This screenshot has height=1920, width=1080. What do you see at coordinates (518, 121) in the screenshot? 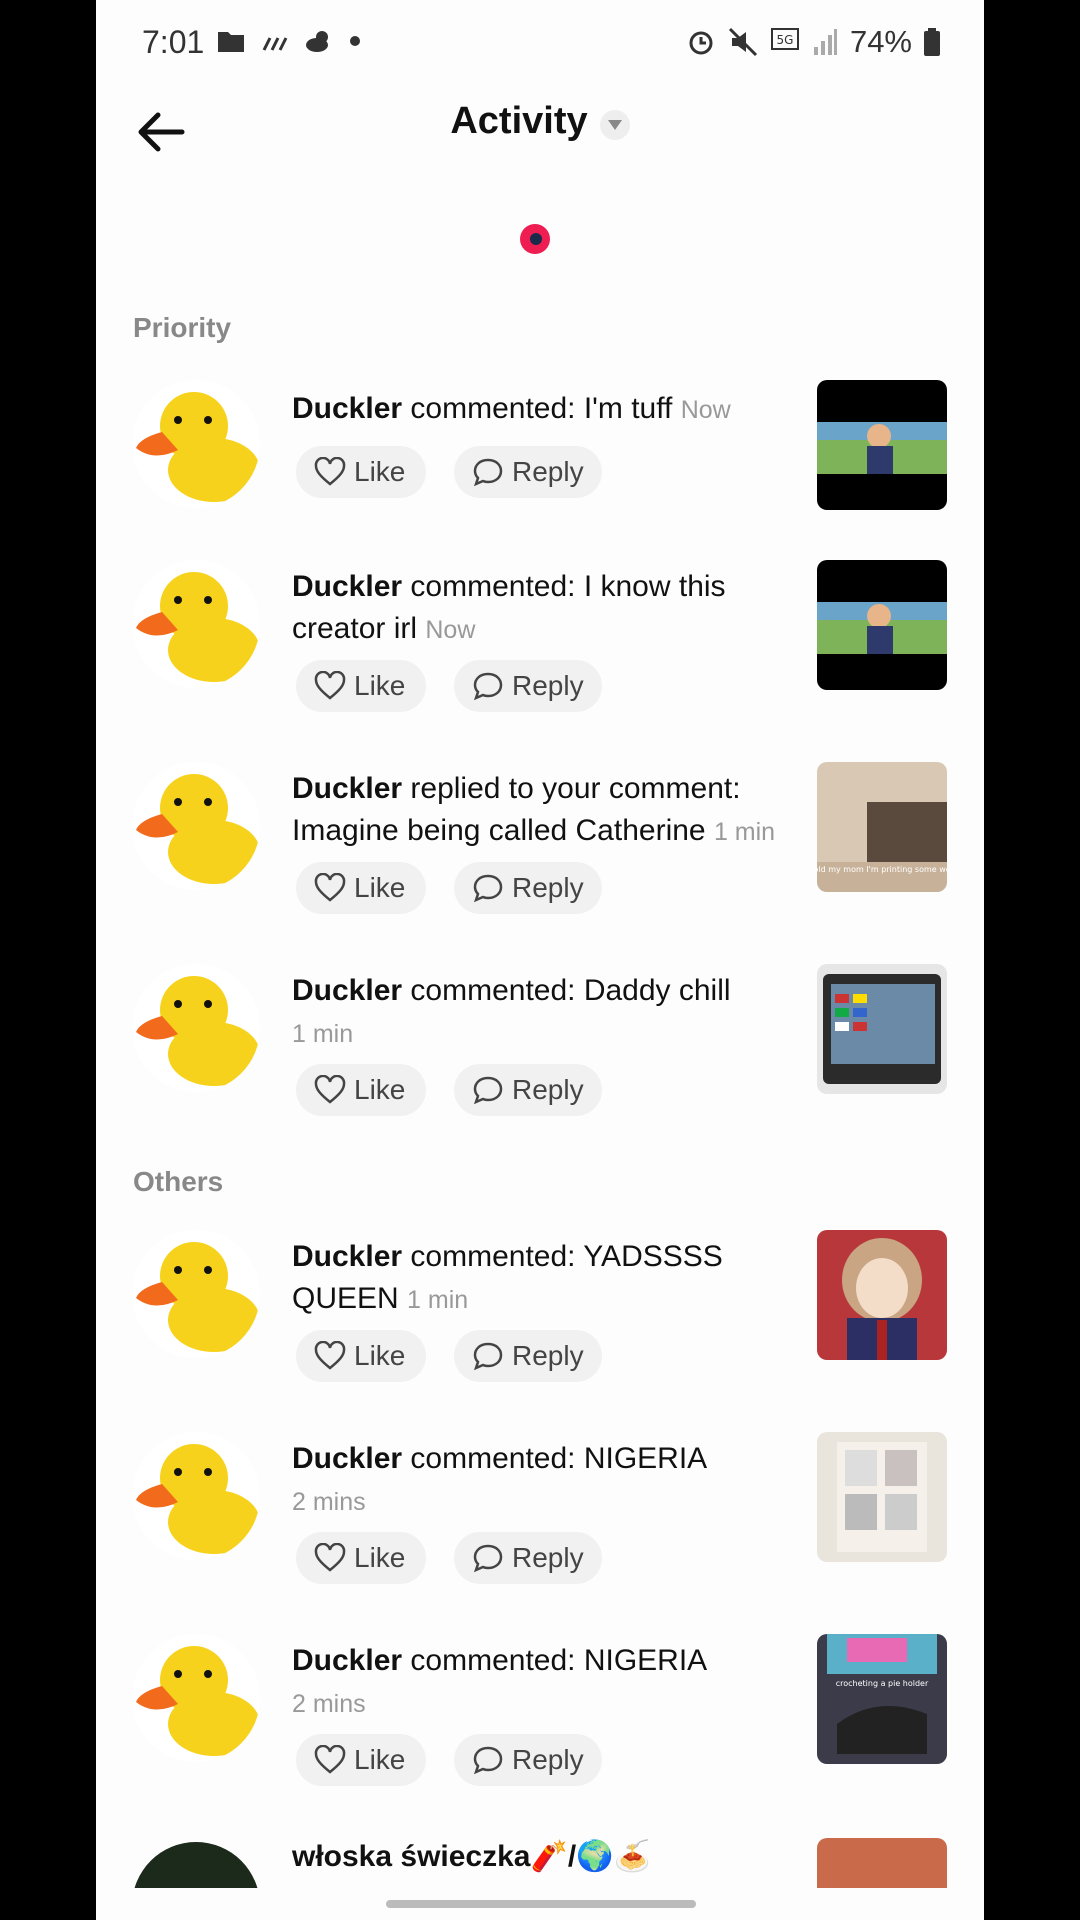
I see `page-title: Activity` at bounding box center [518, 121].